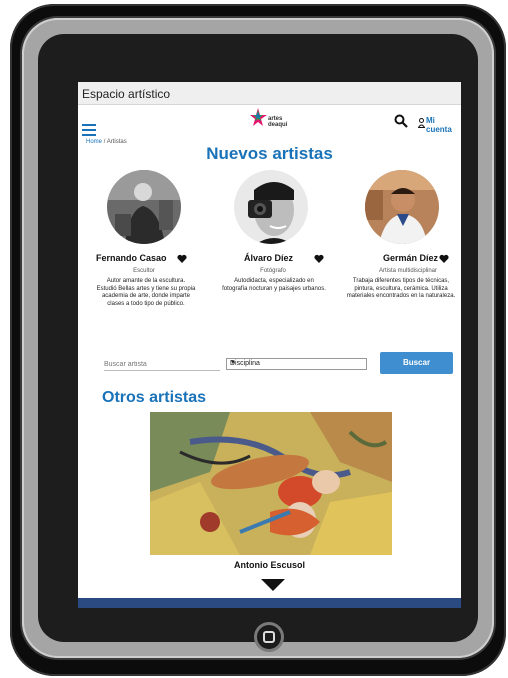 The image size is (508, 678). I want to click on down-arrow-icon, so click(273, 585).